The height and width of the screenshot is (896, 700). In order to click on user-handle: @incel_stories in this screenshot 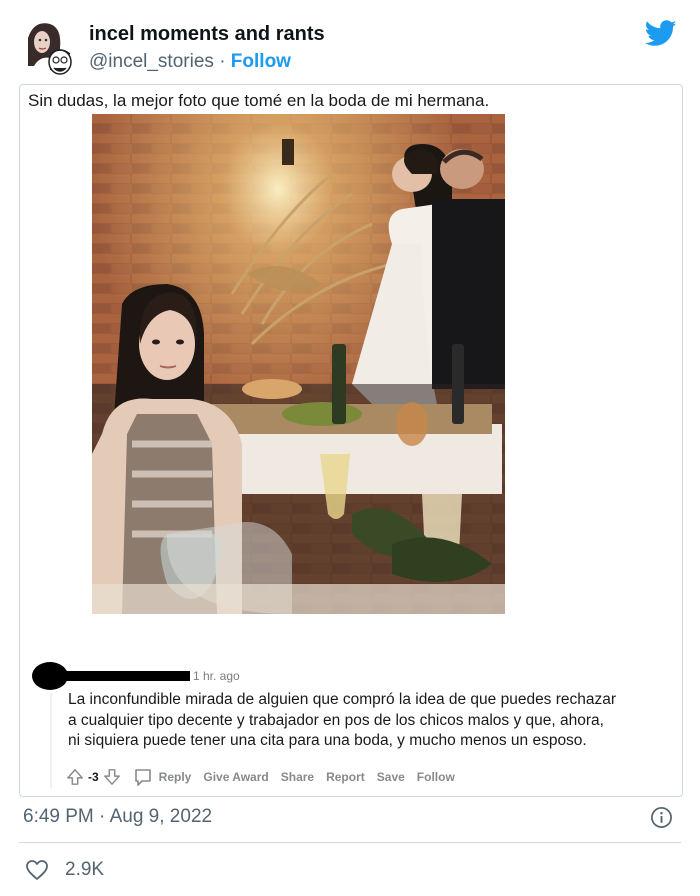, I will do `click(151, 61)`.